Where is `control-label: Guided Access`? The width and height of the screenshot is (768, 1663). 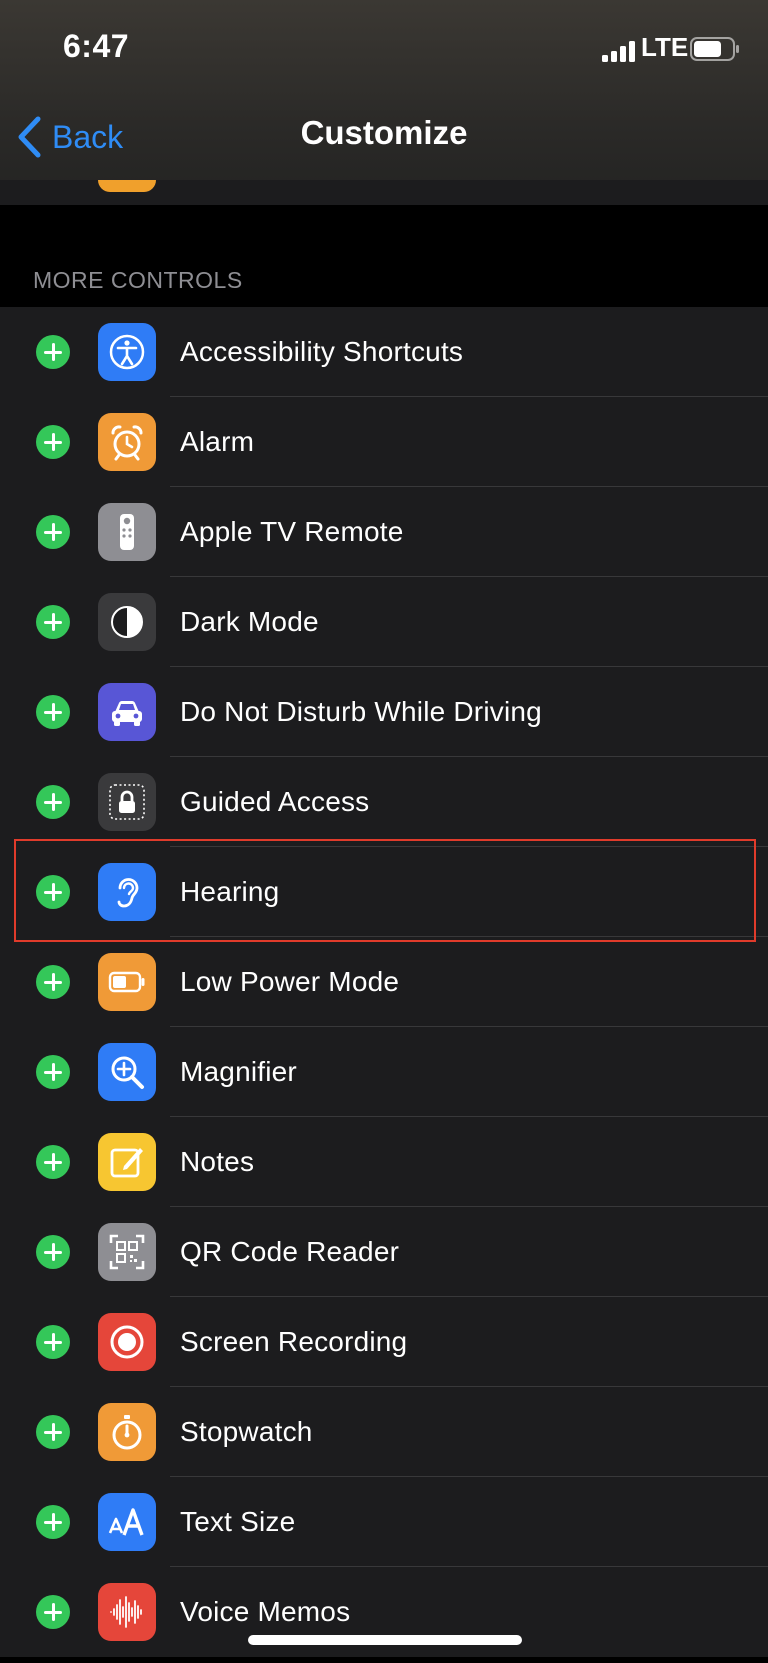 control-label: Guided Access is located at coordinates (275, 801).